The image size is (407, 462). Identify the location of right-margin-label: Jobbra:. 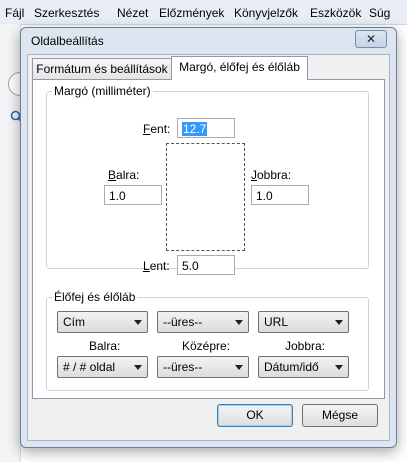
(271, 175).